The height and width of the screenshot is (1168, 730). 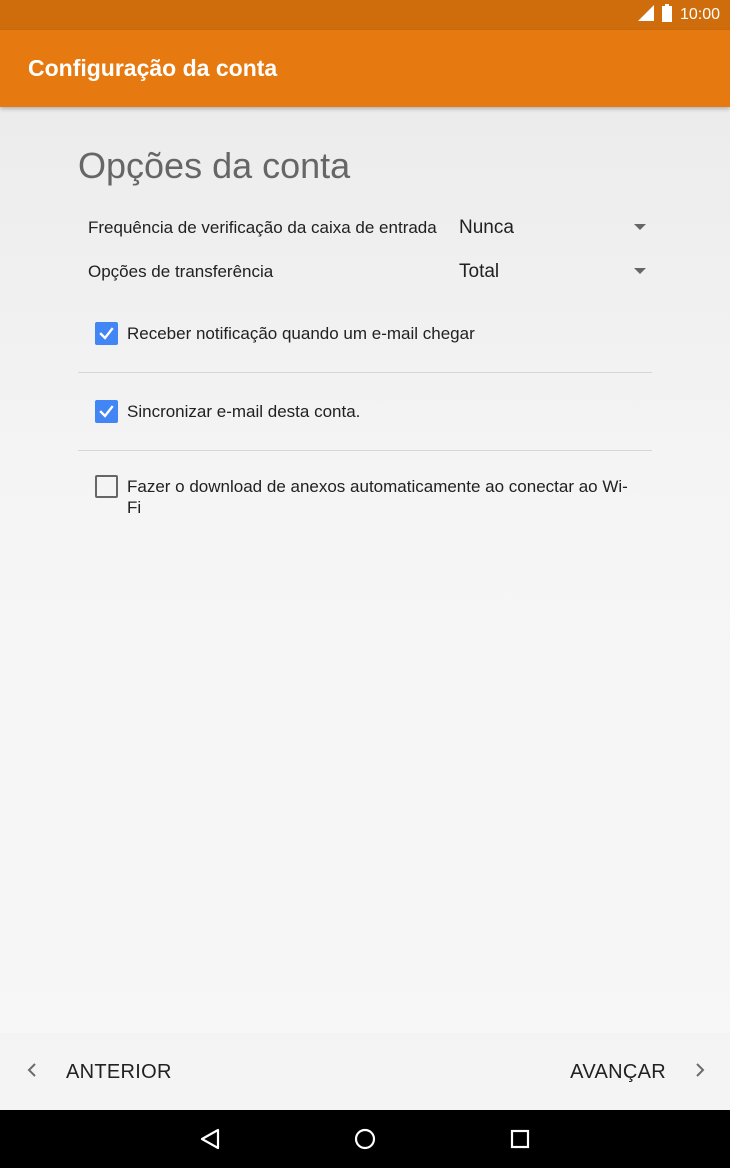 What do you see at coordinates (153, 68) in the screenshot?
I see `app-bar-title: Configuração da conta` at bounding box center [153, 68].